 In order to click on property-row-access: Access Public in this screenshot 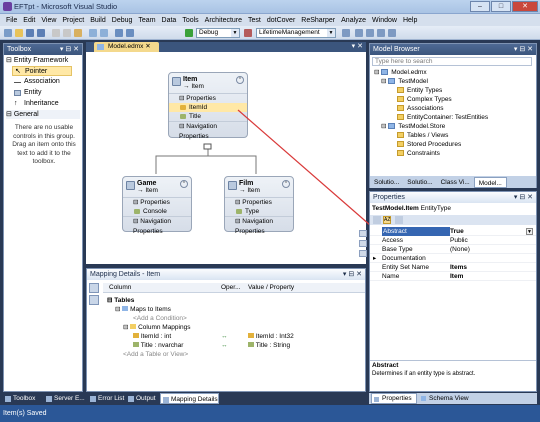, I will do `click(453, 240)`.